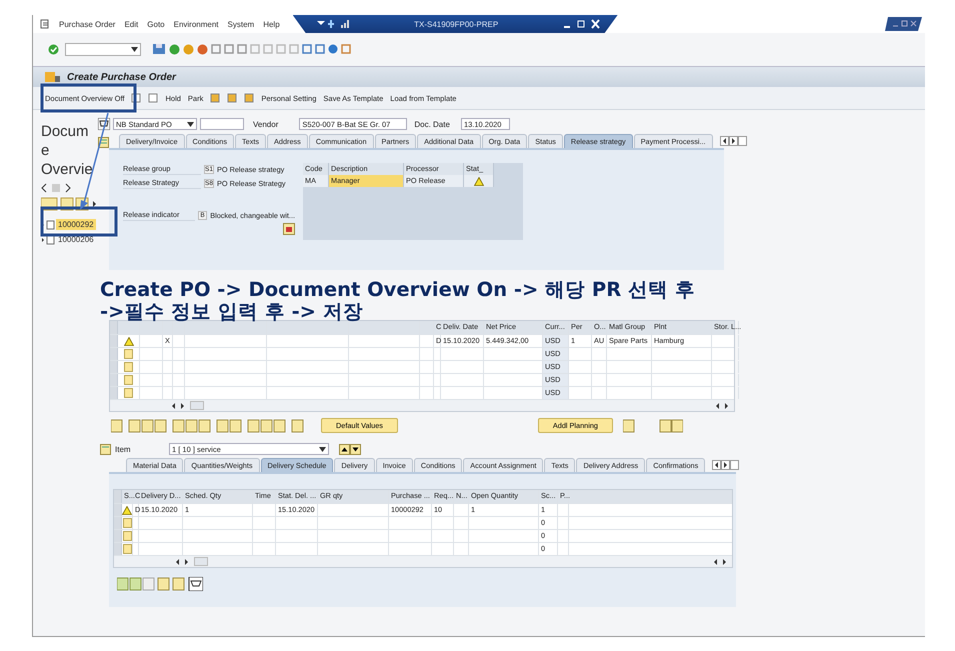 This screenshot has height=651, width=955. What do you see at coordinates (76, 239) in the screenshot?
I see `document-item: 10000206` at bounding box center [76, 239].